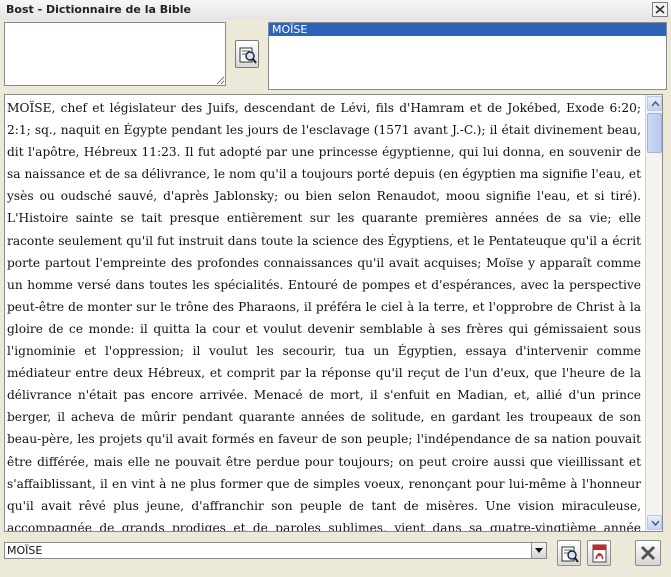  What do you see at coordinates (98, 9) in the screenshot?
I see `window-title: Bost - Dictionnaire de la Bible` at bounding box center [98, 9].